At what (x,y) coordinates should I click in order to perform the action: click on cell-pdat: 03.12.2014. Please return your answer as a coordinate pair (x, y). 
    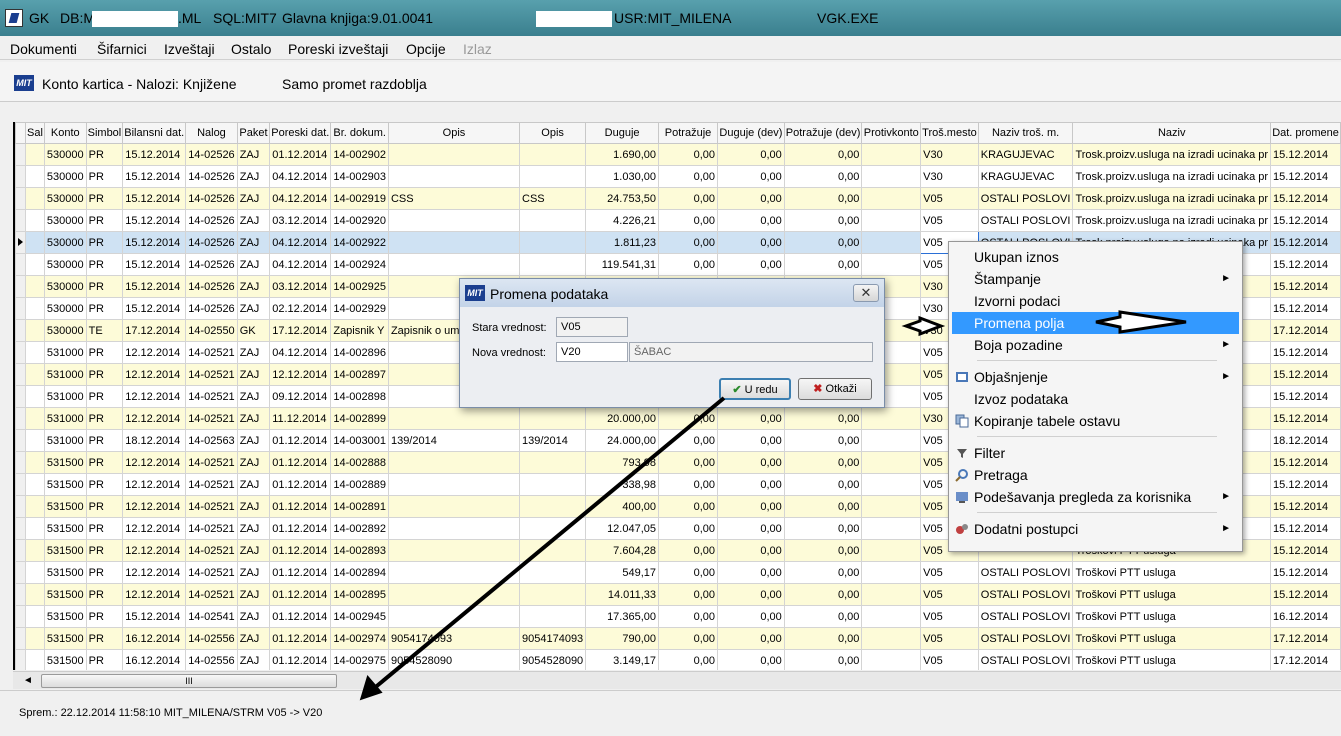
    Looking at the image, I should click on (300, 286).